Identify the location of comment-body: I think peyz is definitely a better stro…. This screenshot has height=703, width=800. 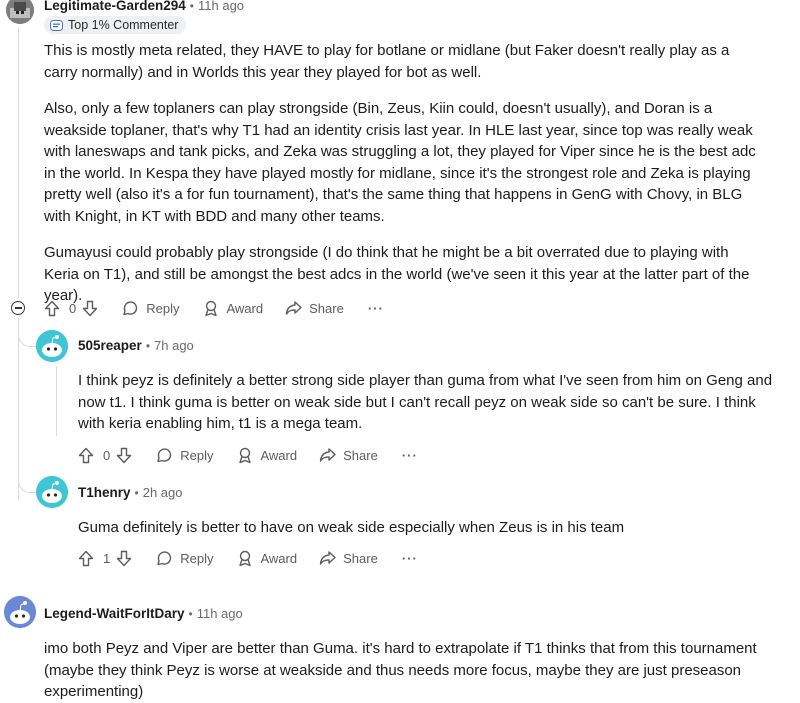
(430, 402).